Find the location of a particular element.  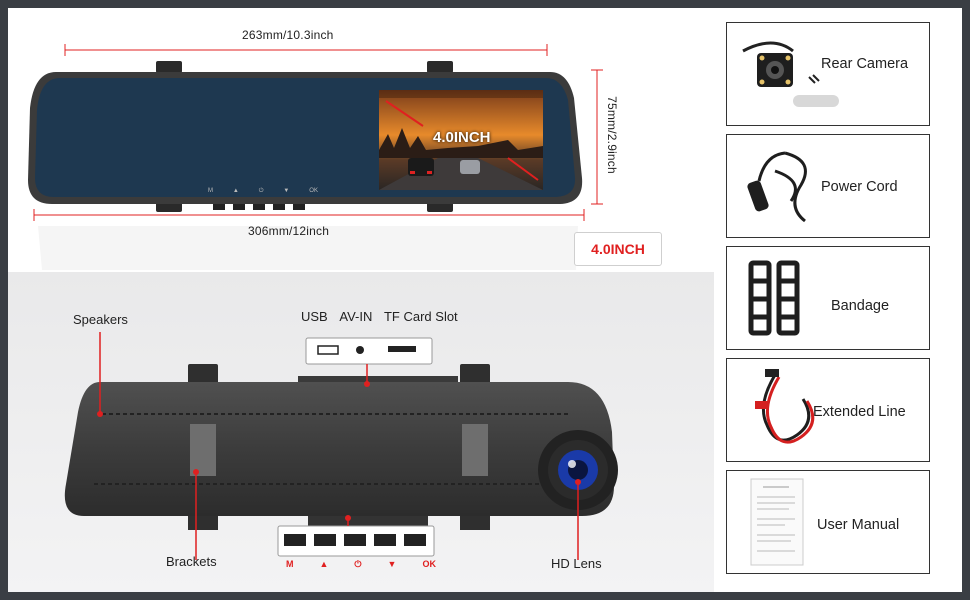

accessory-label: Bandage is located at coordinates (860, 306).